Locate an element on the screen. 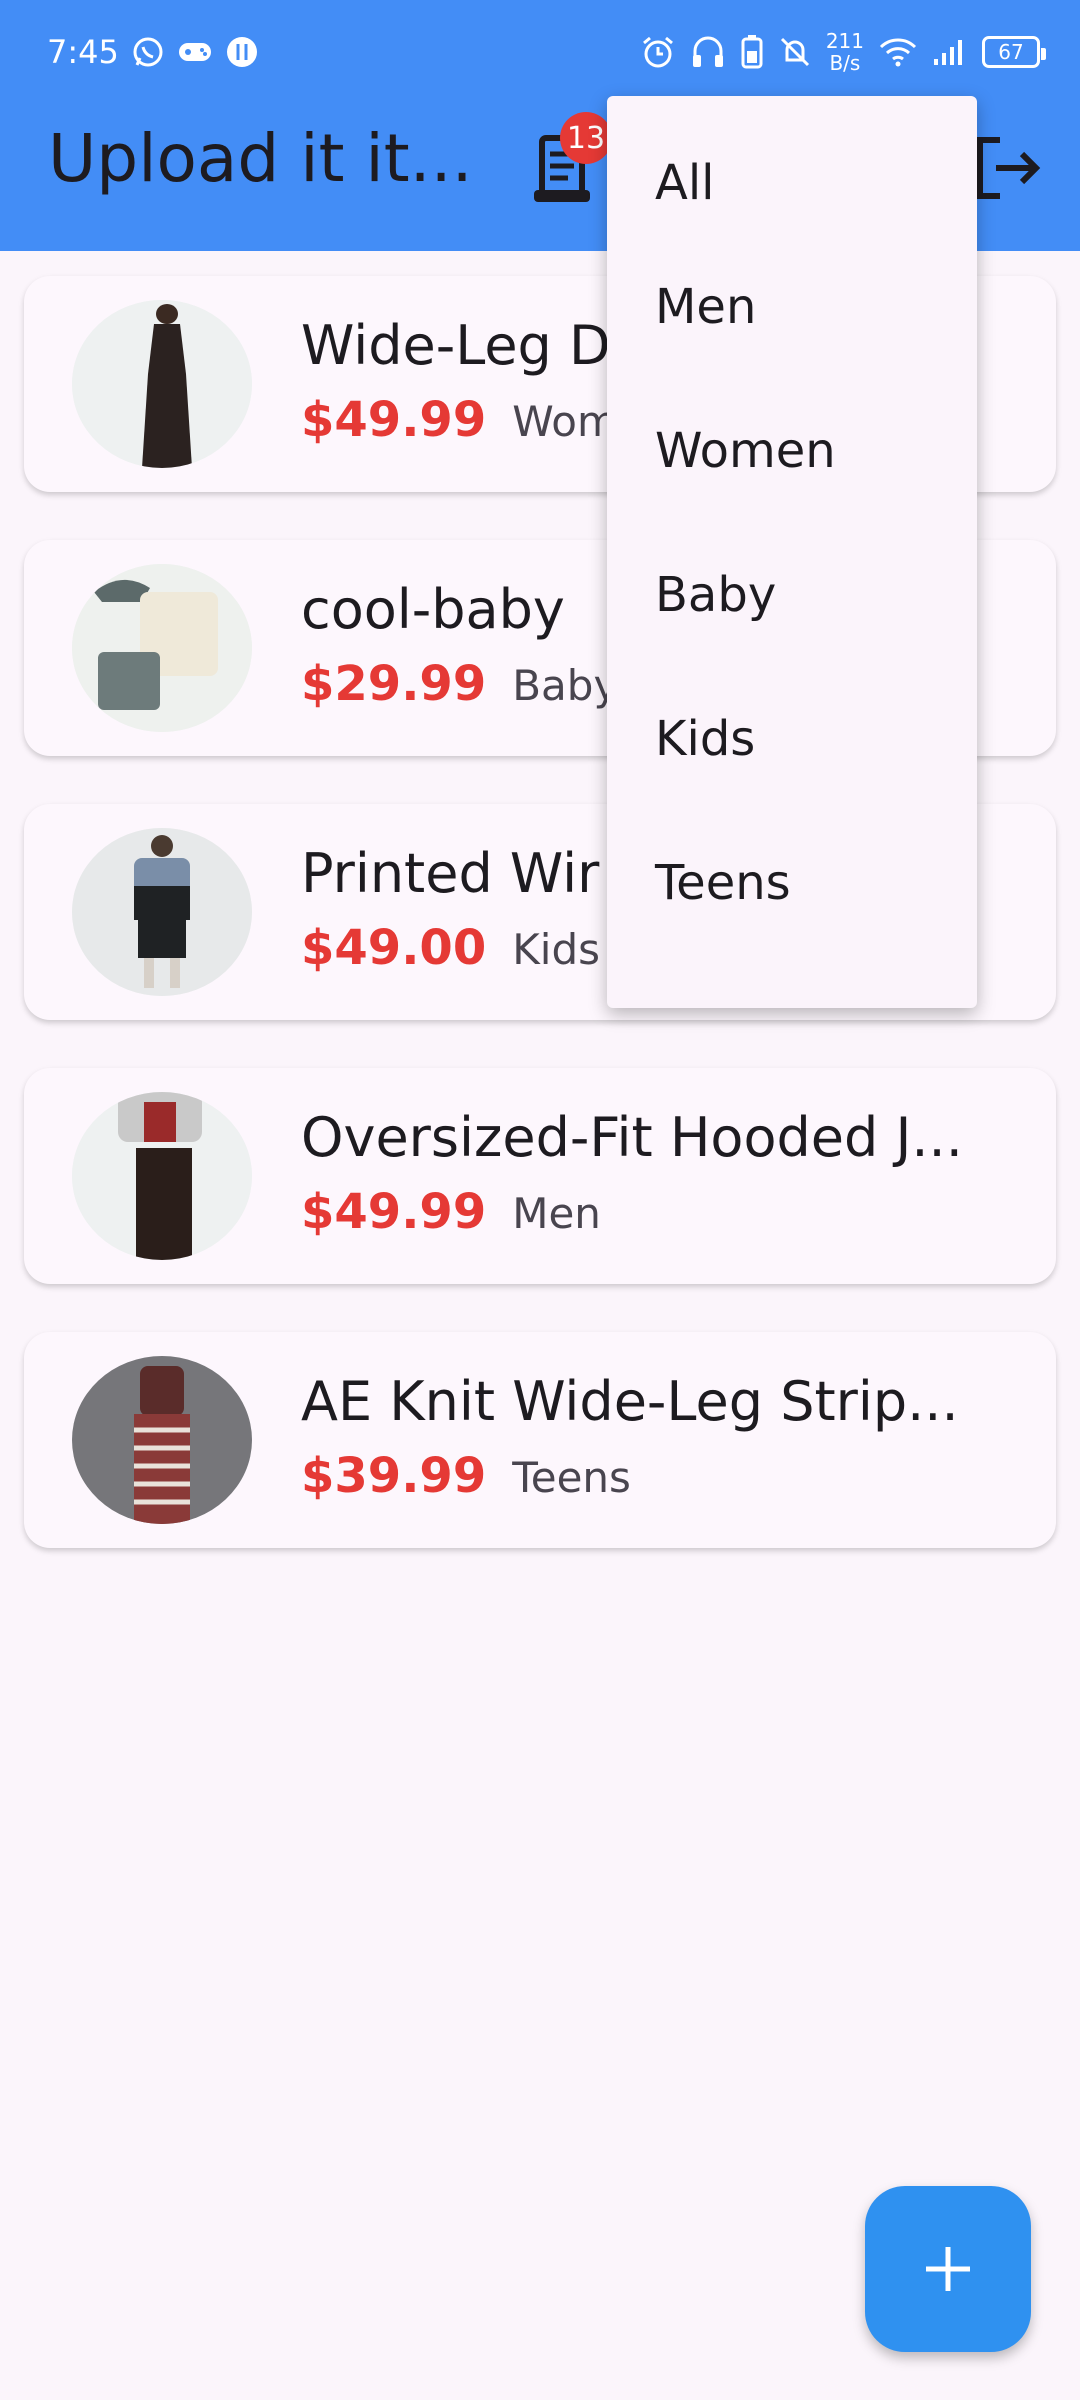  filter-option-baby: Baby is located at coordinates (792, 595).